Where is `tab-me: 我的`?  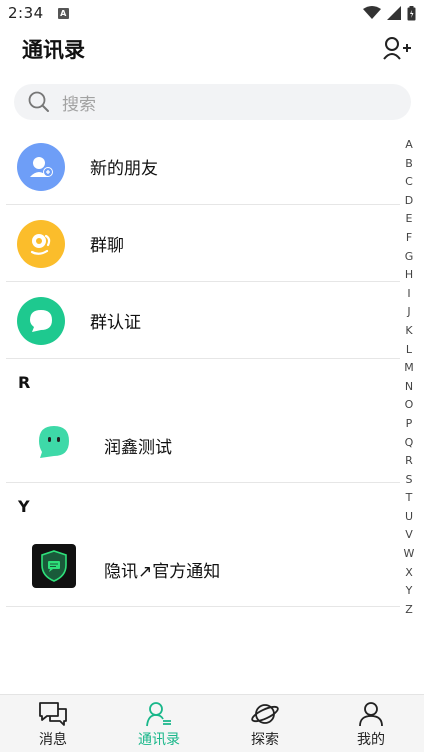
tab-me: 我的 is located at coordinates (371, 723).